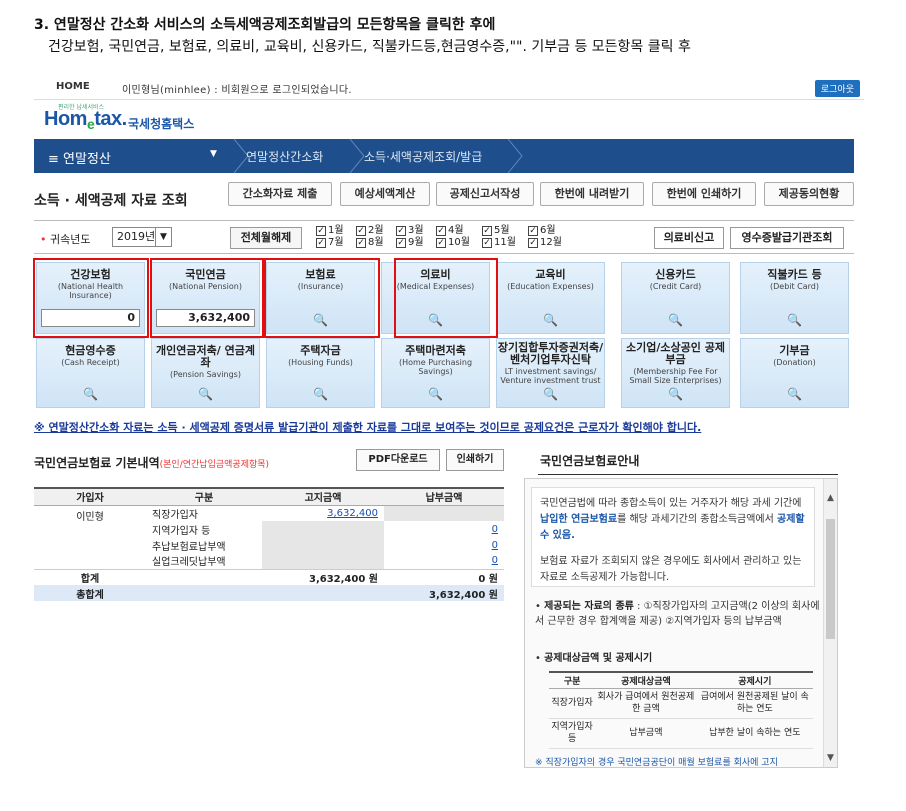 The width and height of the screenshot is (906, 811). I want to click on guide-footnote: ※ 직장가입자의 경우 국민연금공단이 매월 보험료를 회사에 고지, so click(656, 763).